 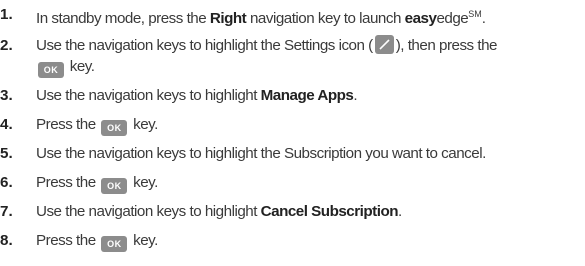 I want to click on right-key-label: Right, so click(x=228, y=18).